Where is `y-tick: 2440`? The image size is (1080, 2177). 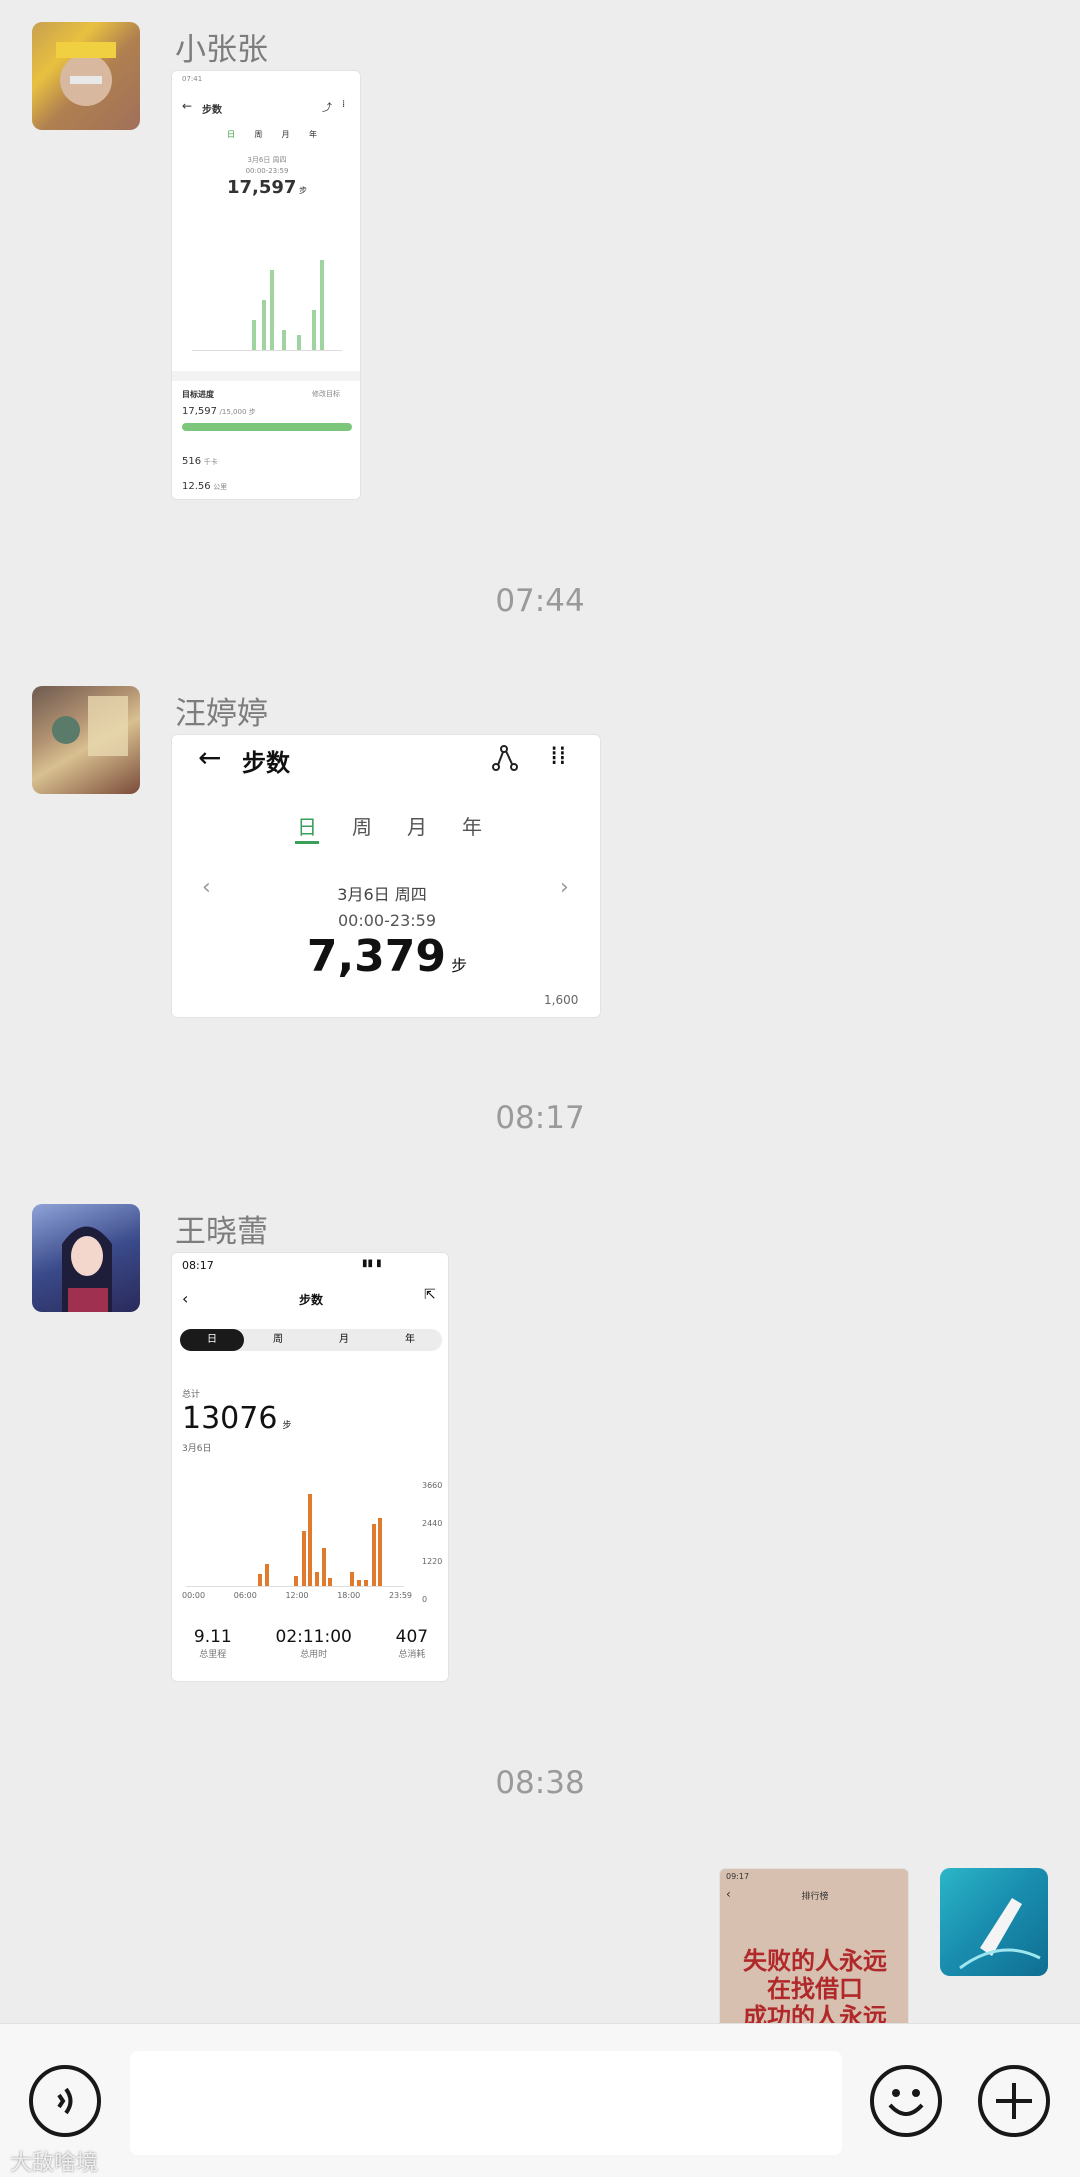 y-tick: 2440 is located at coordinates (432, 1523).